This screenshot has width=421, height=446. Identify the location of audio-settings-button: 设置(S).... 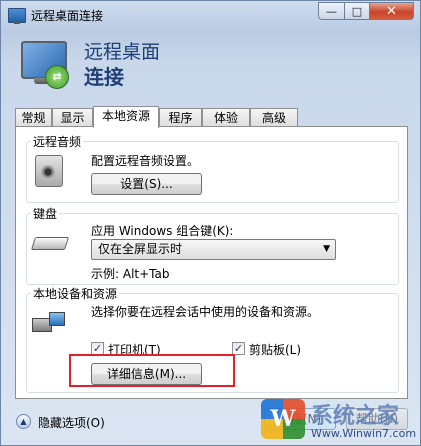
(146, 184).